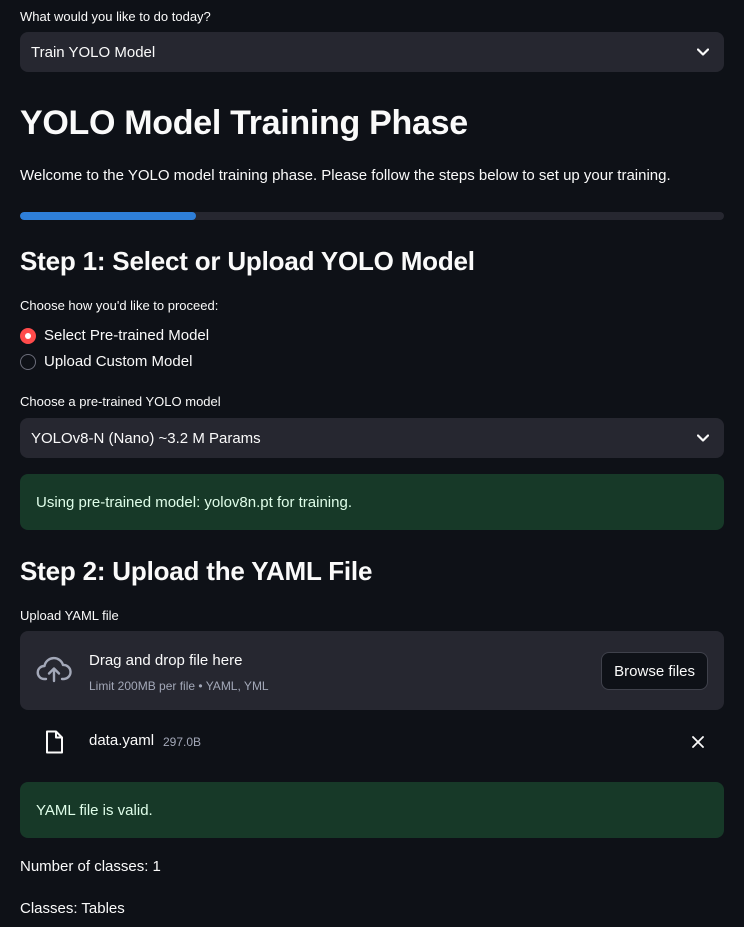 The height and width of the screenshot is (927, 744). What do you see at coordinates (54, 669) in the screenshot?
I see `cloud-upload-icon` at bounding box center [54, 669].